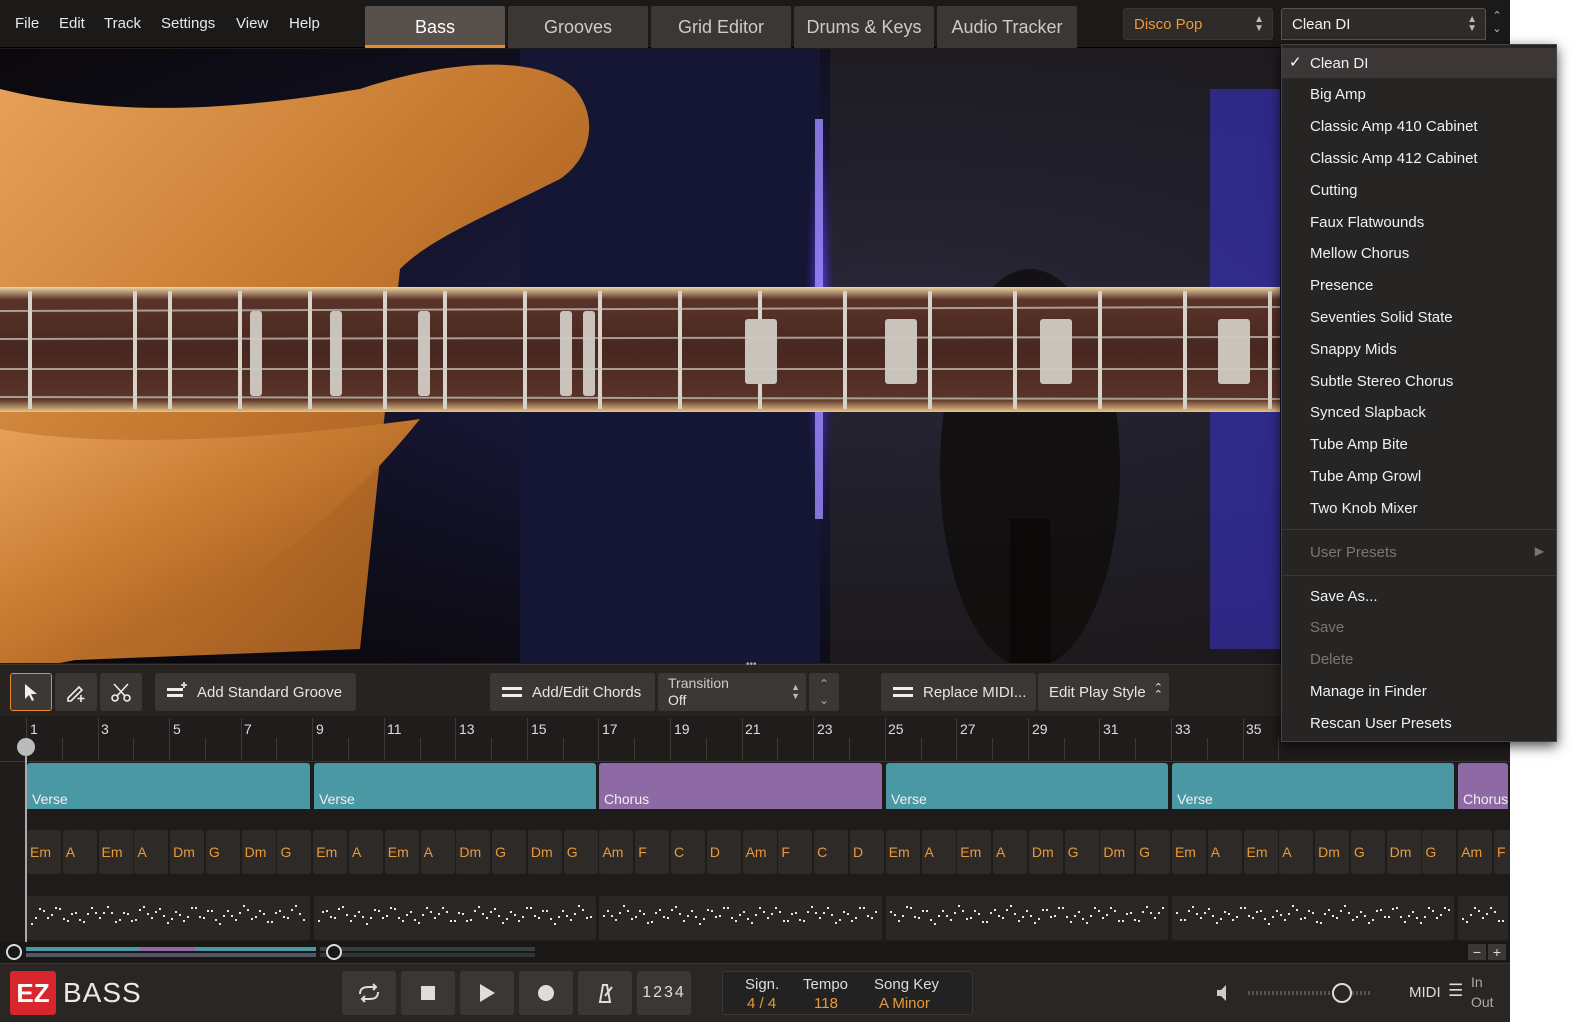 The image size is (1585, 1033). What do you see at coordinates (31, 692) in the screenshot?
I see `select-tool-button` at bounding box center [31, 692].